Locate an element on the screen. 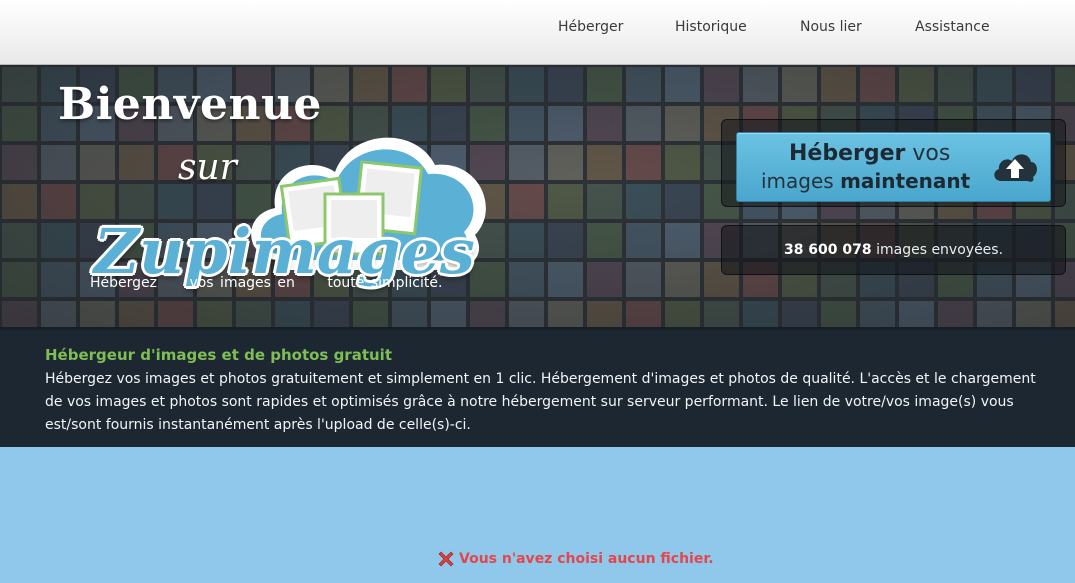  nav-historique-link: Historique is located at coordinates (711, 27).